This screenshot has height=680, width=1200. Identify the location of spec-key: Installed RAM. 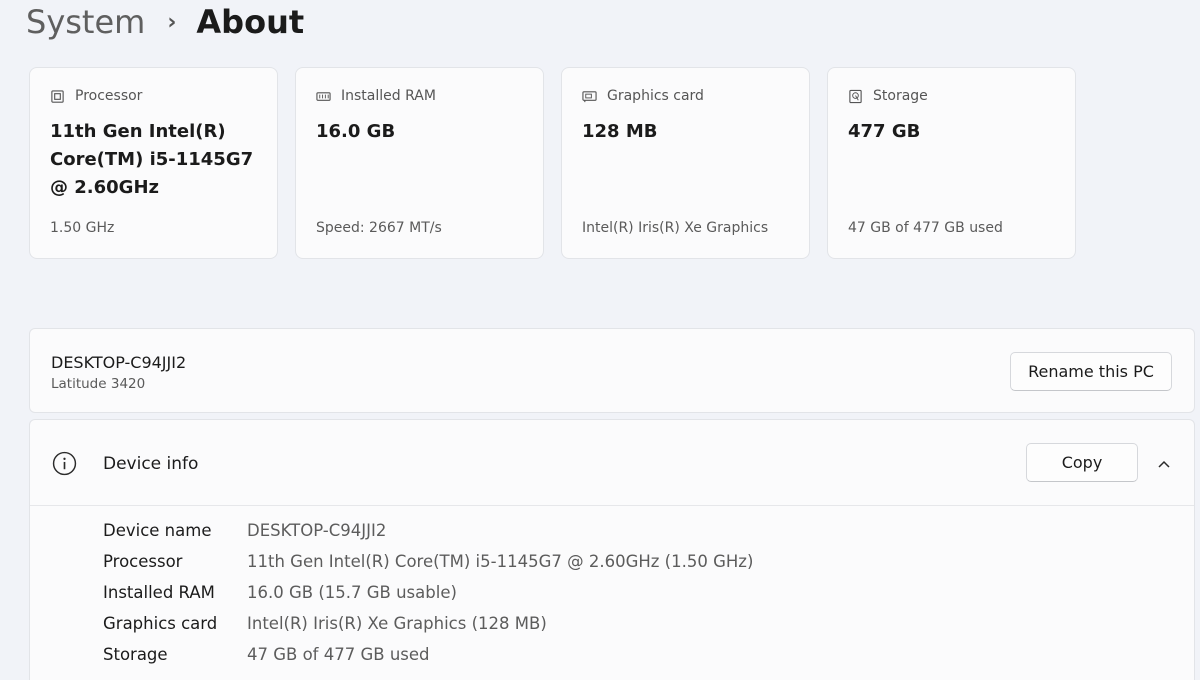
(159, 592).